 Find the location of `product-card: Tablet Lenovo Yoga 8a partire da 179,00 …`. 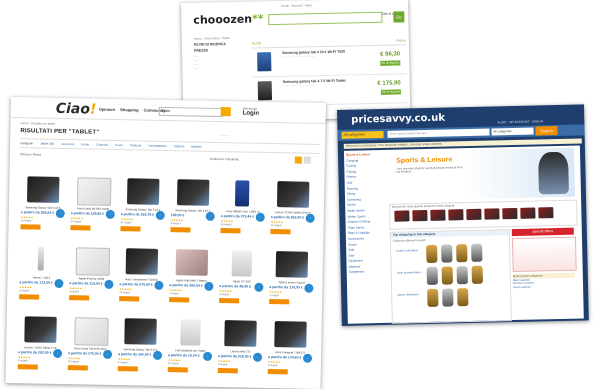

product-card: Tablet Lenovo Yoga 8a partire da 179,00 … is located at coordinates (291, 283).